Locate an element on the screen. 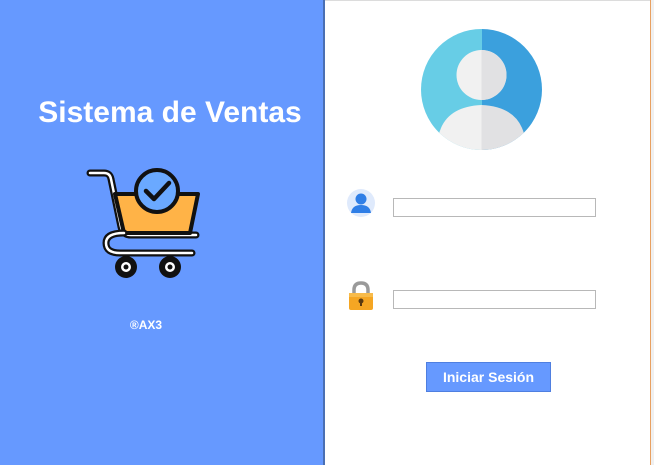  padlock-icon is located at coordinates (361, 295).